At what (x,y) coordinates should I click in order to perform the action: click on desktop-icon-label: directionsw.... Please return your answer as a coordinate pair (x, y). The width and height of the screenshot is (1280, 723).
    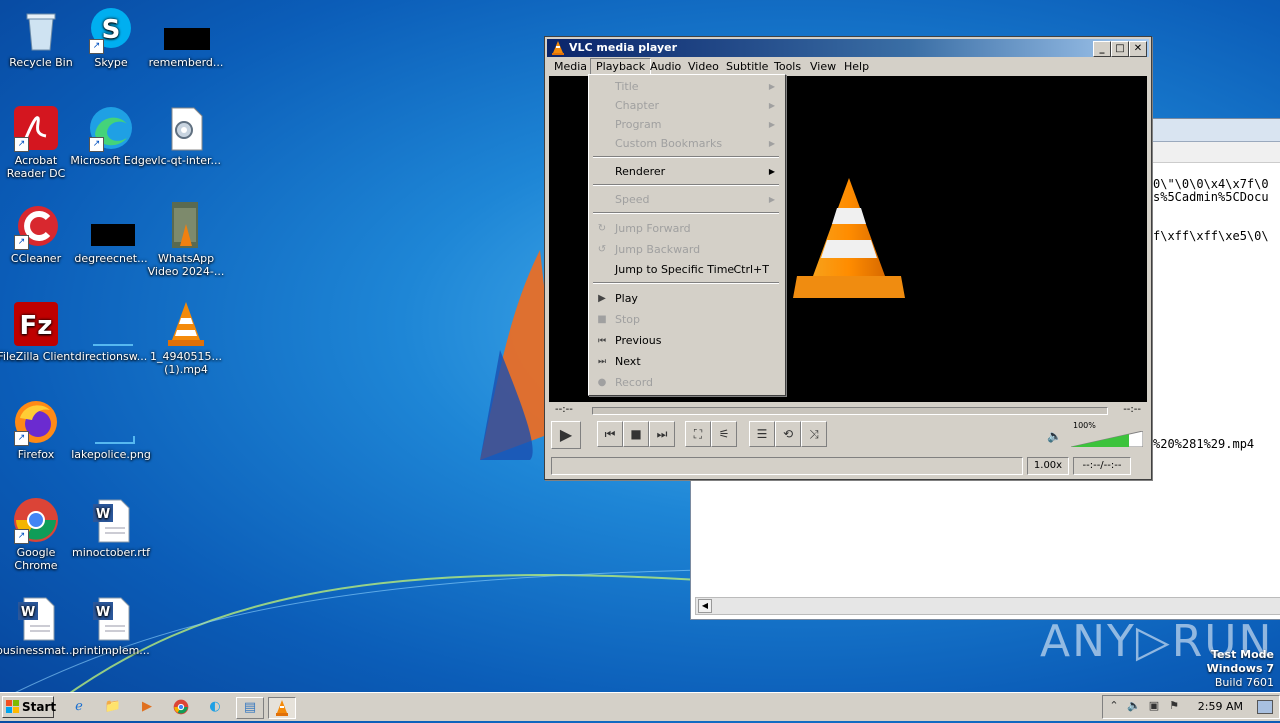
    Looking at the image, I should click on (111, 356).